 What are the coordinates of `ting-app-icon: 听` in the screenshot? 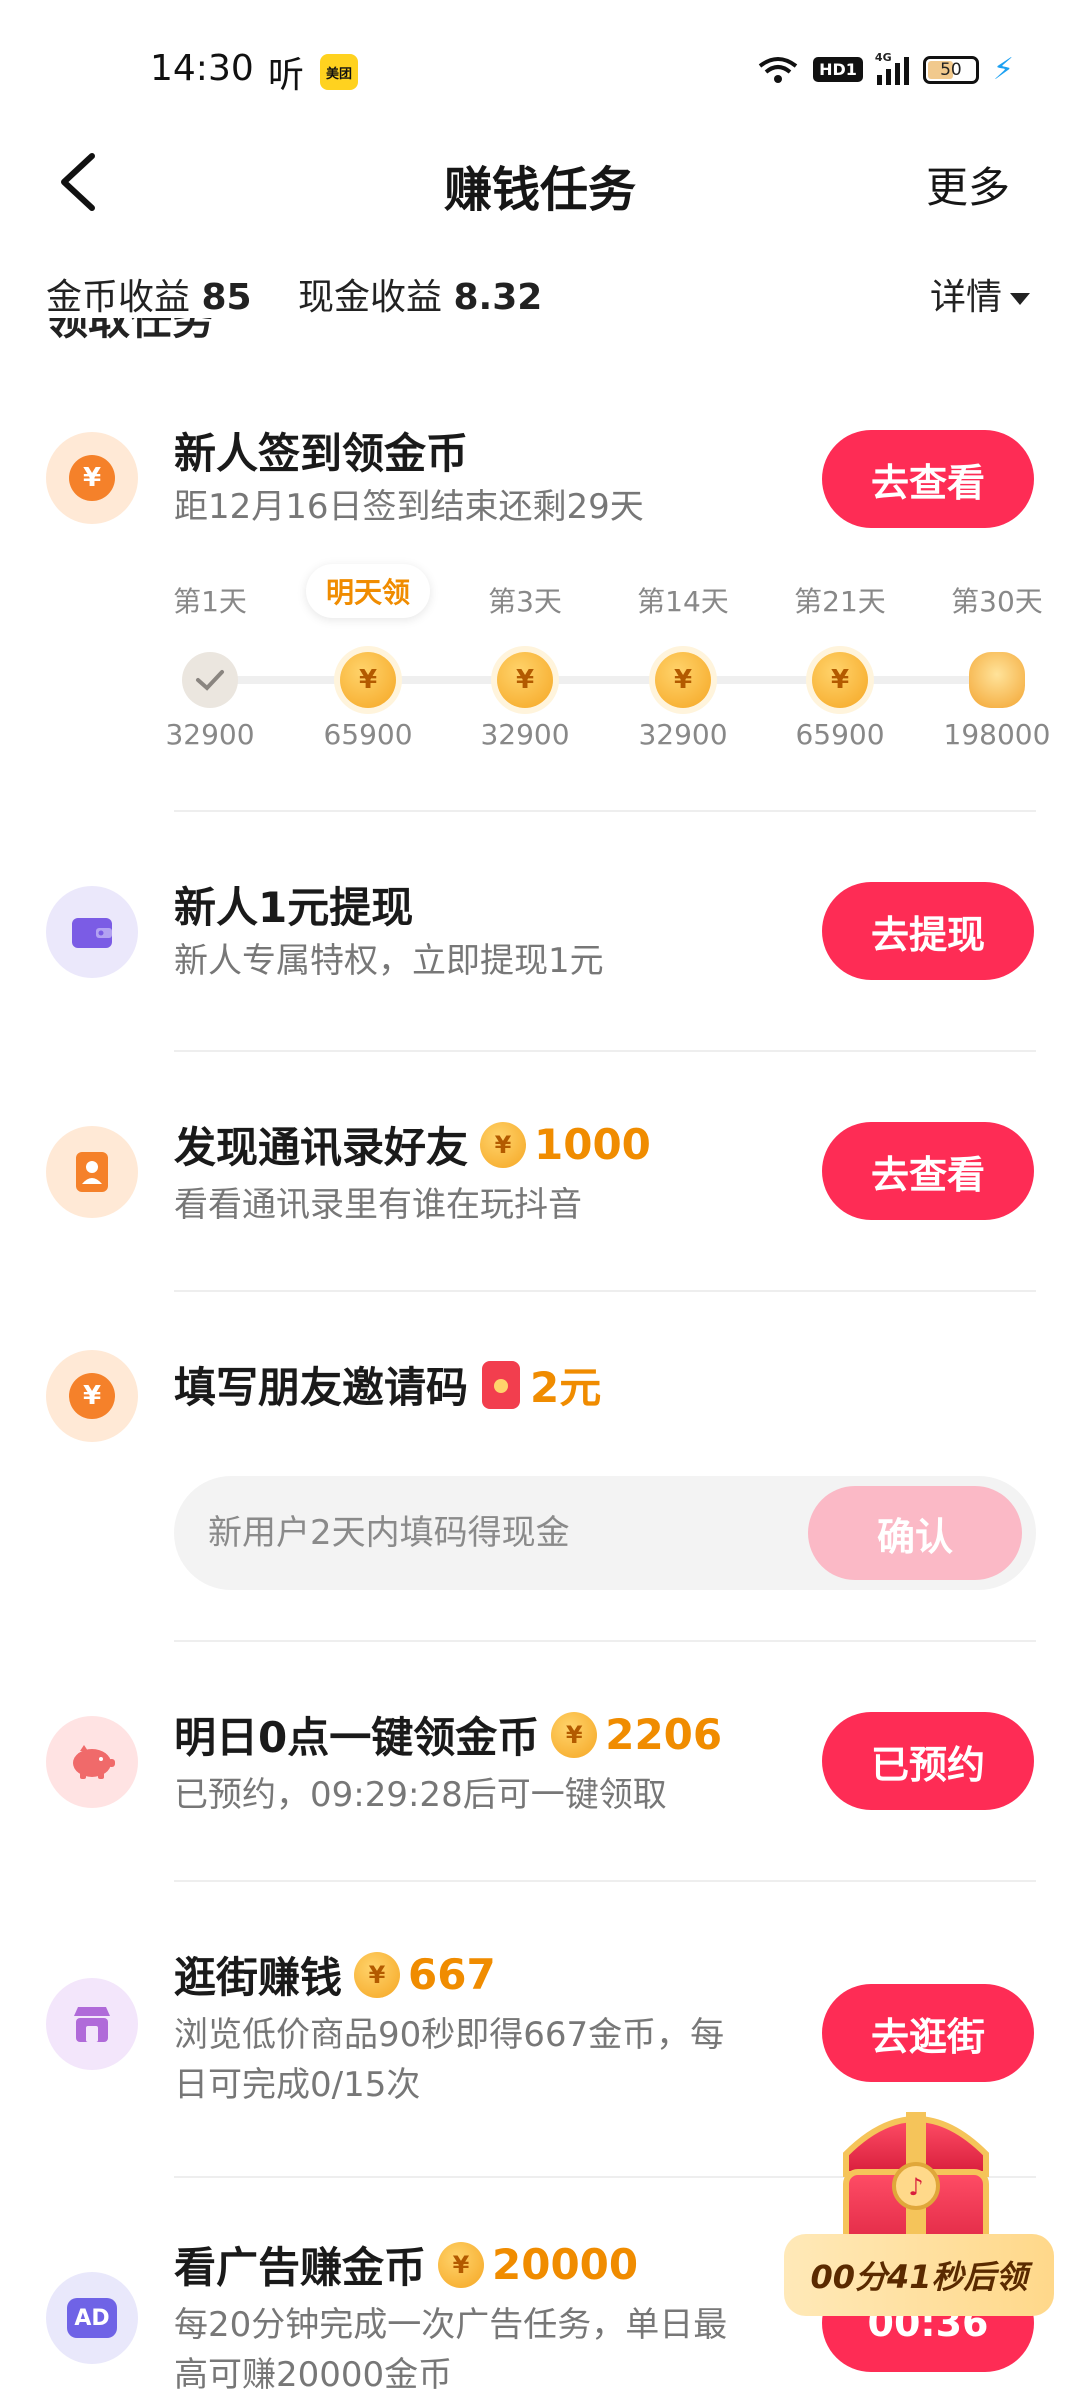 It's located at (286, 75).